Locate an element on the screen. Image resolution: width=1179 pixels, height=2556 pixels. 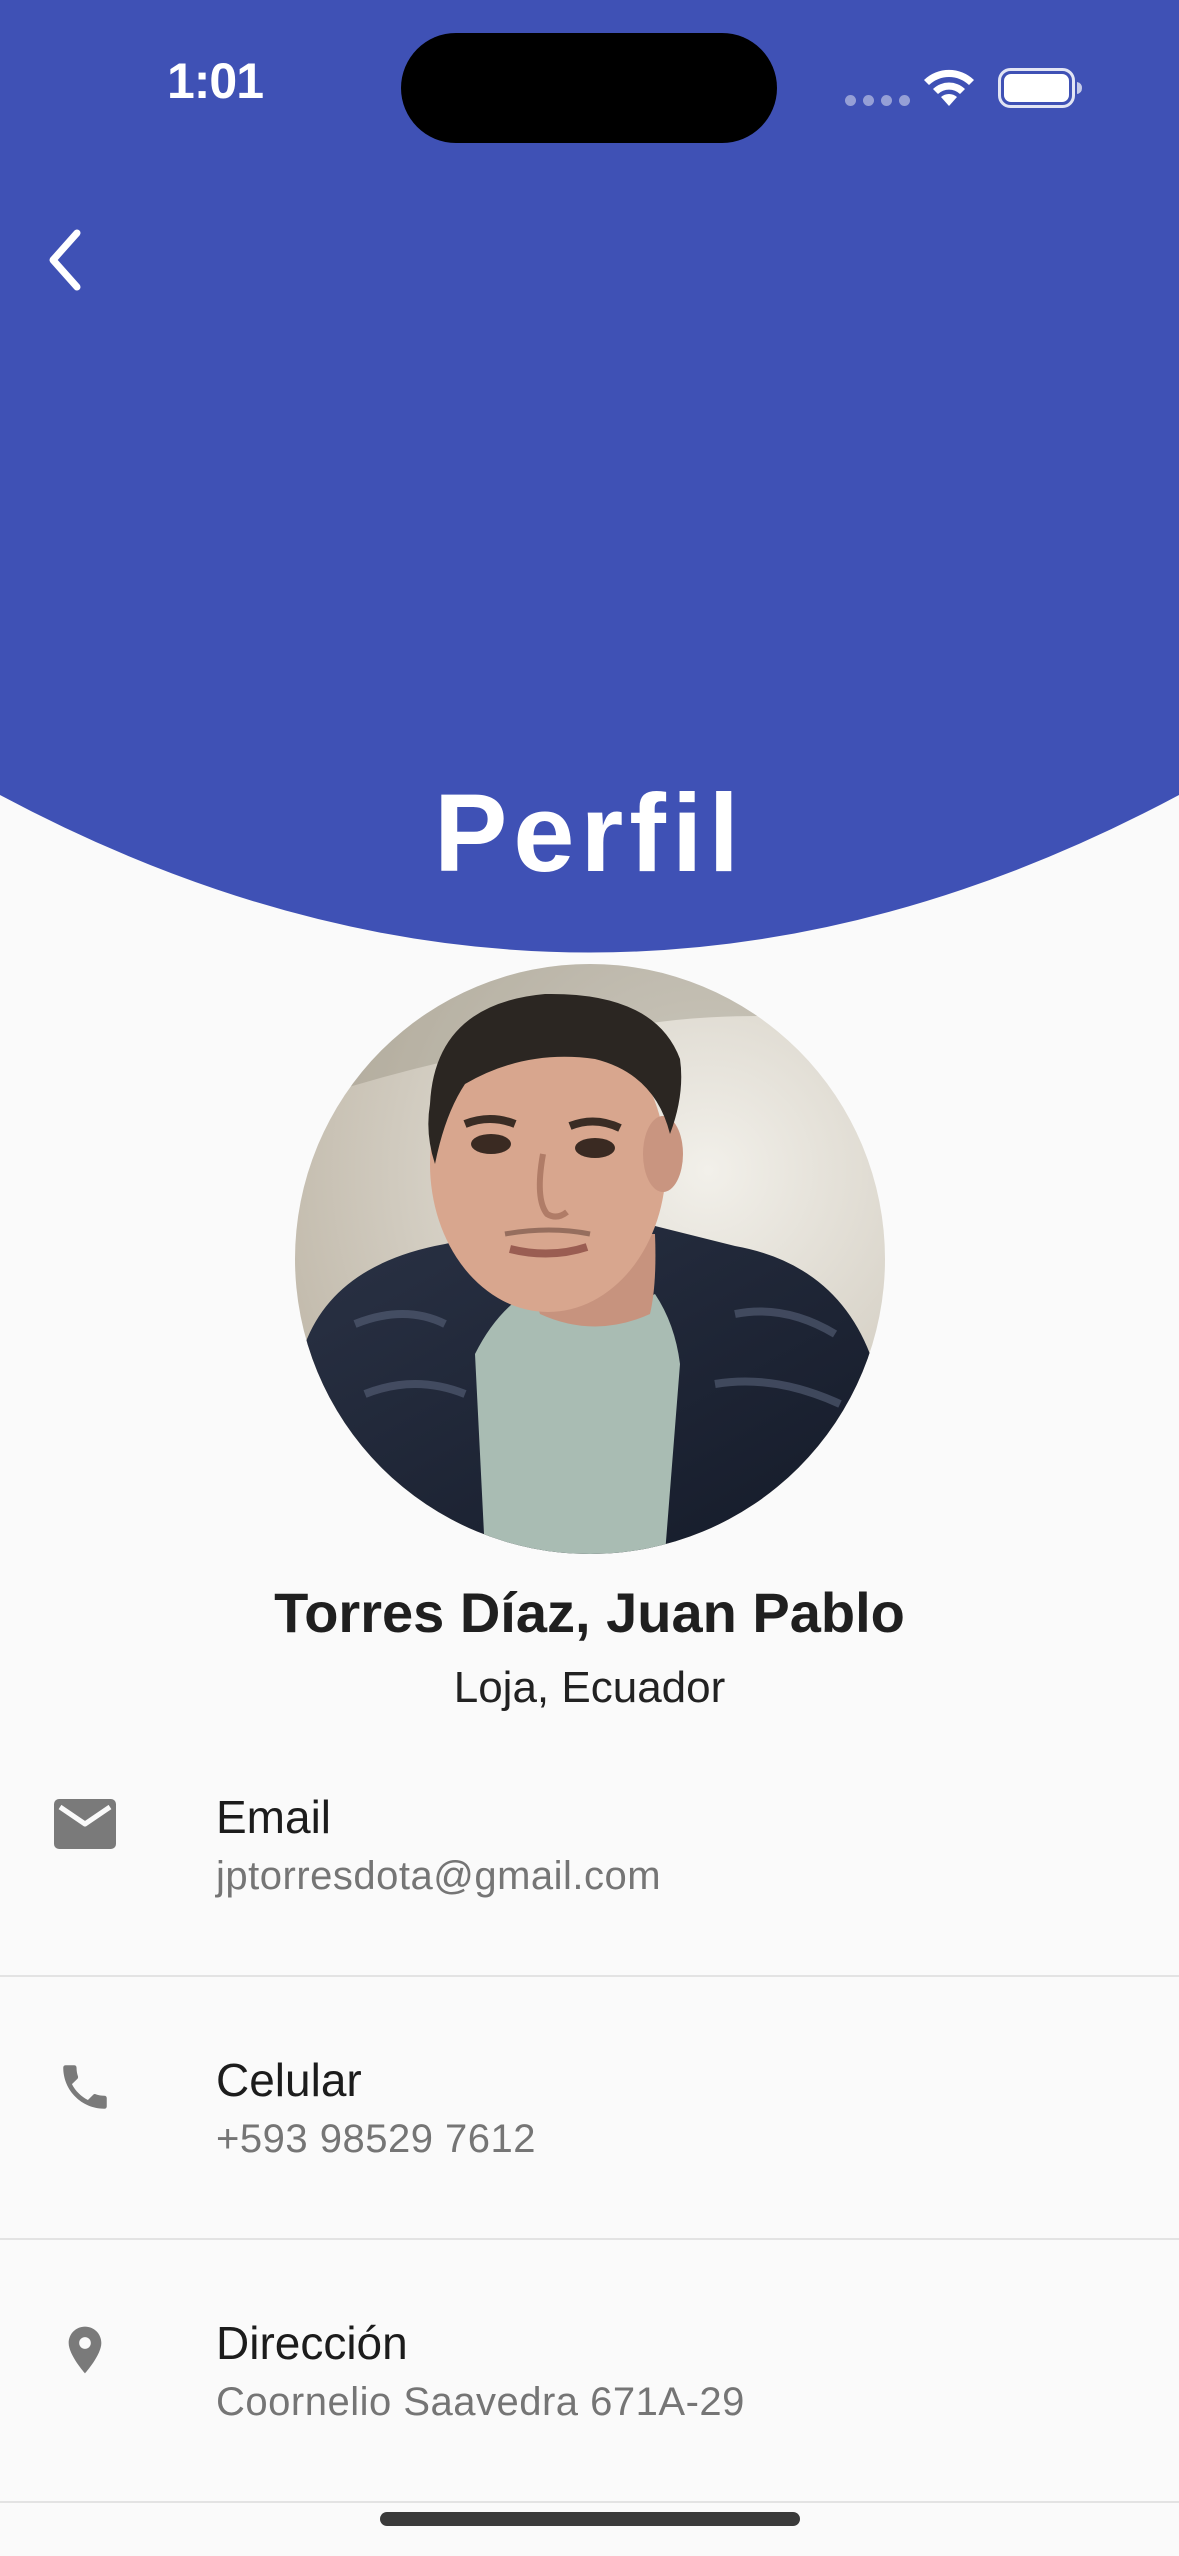
dynamic-island is located at coordinates (589, 88).